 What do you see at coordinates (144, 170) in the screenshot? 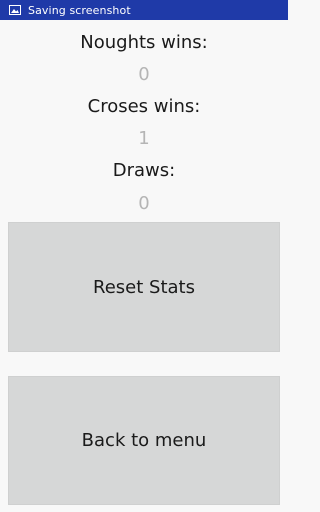
I see `draws-label: Draws:` at bounding box center [144, 170].